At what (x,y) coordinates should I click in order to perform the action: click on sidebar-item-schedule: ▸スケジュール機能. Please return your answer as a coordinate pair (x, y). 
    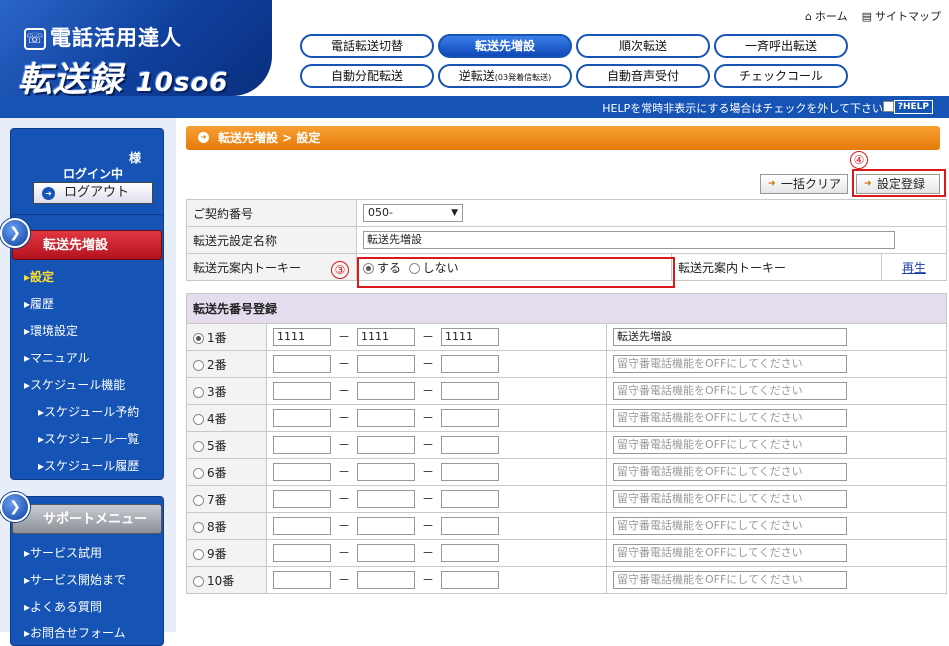
    Looking at the image, I should click on (74, 384).